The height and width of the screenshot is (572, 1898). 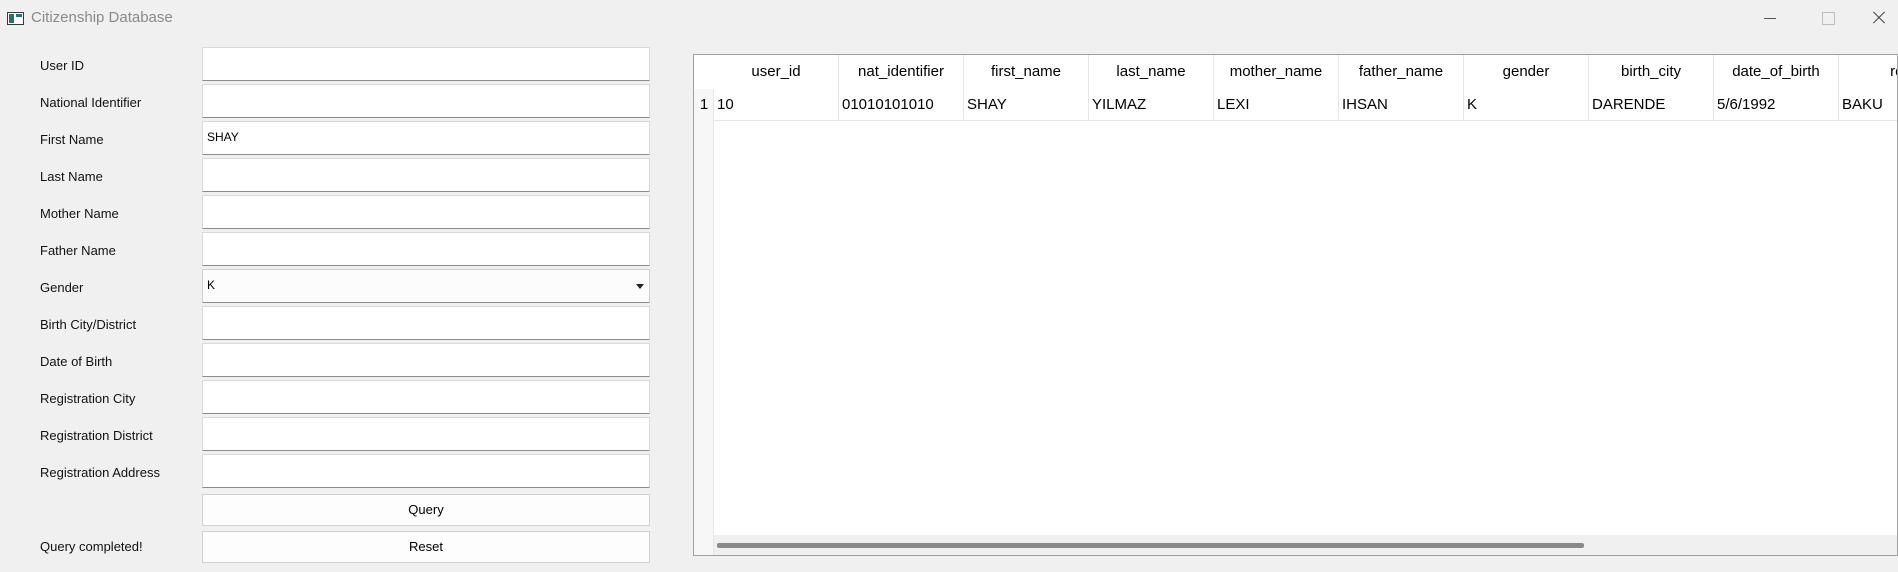 I want to click on gender-select-value: K, so click(x=211, y=285).